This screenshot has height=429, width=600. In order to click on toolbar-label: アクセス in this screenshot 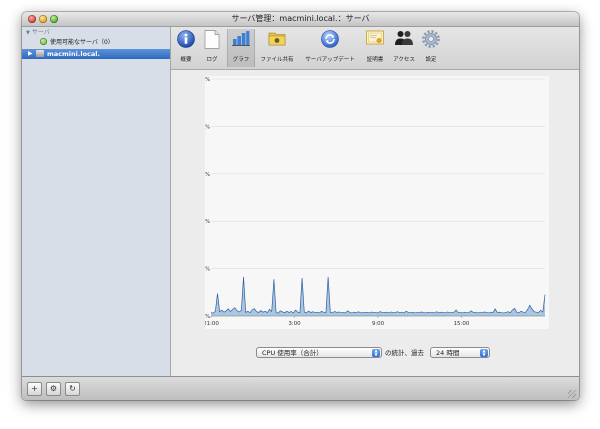, I will do `click(404, 60)`.